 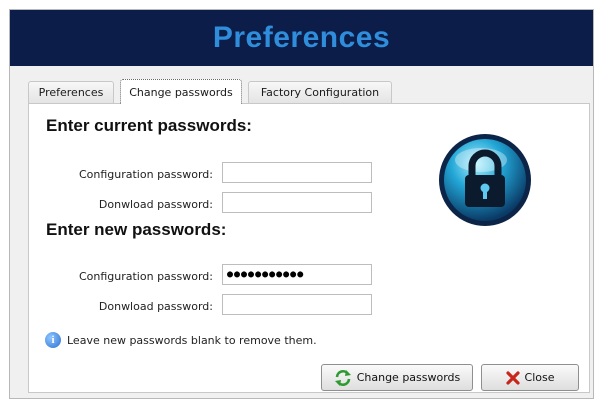 I want to click on change-passwords-label: Change passwords, so click(x=408, y=377).